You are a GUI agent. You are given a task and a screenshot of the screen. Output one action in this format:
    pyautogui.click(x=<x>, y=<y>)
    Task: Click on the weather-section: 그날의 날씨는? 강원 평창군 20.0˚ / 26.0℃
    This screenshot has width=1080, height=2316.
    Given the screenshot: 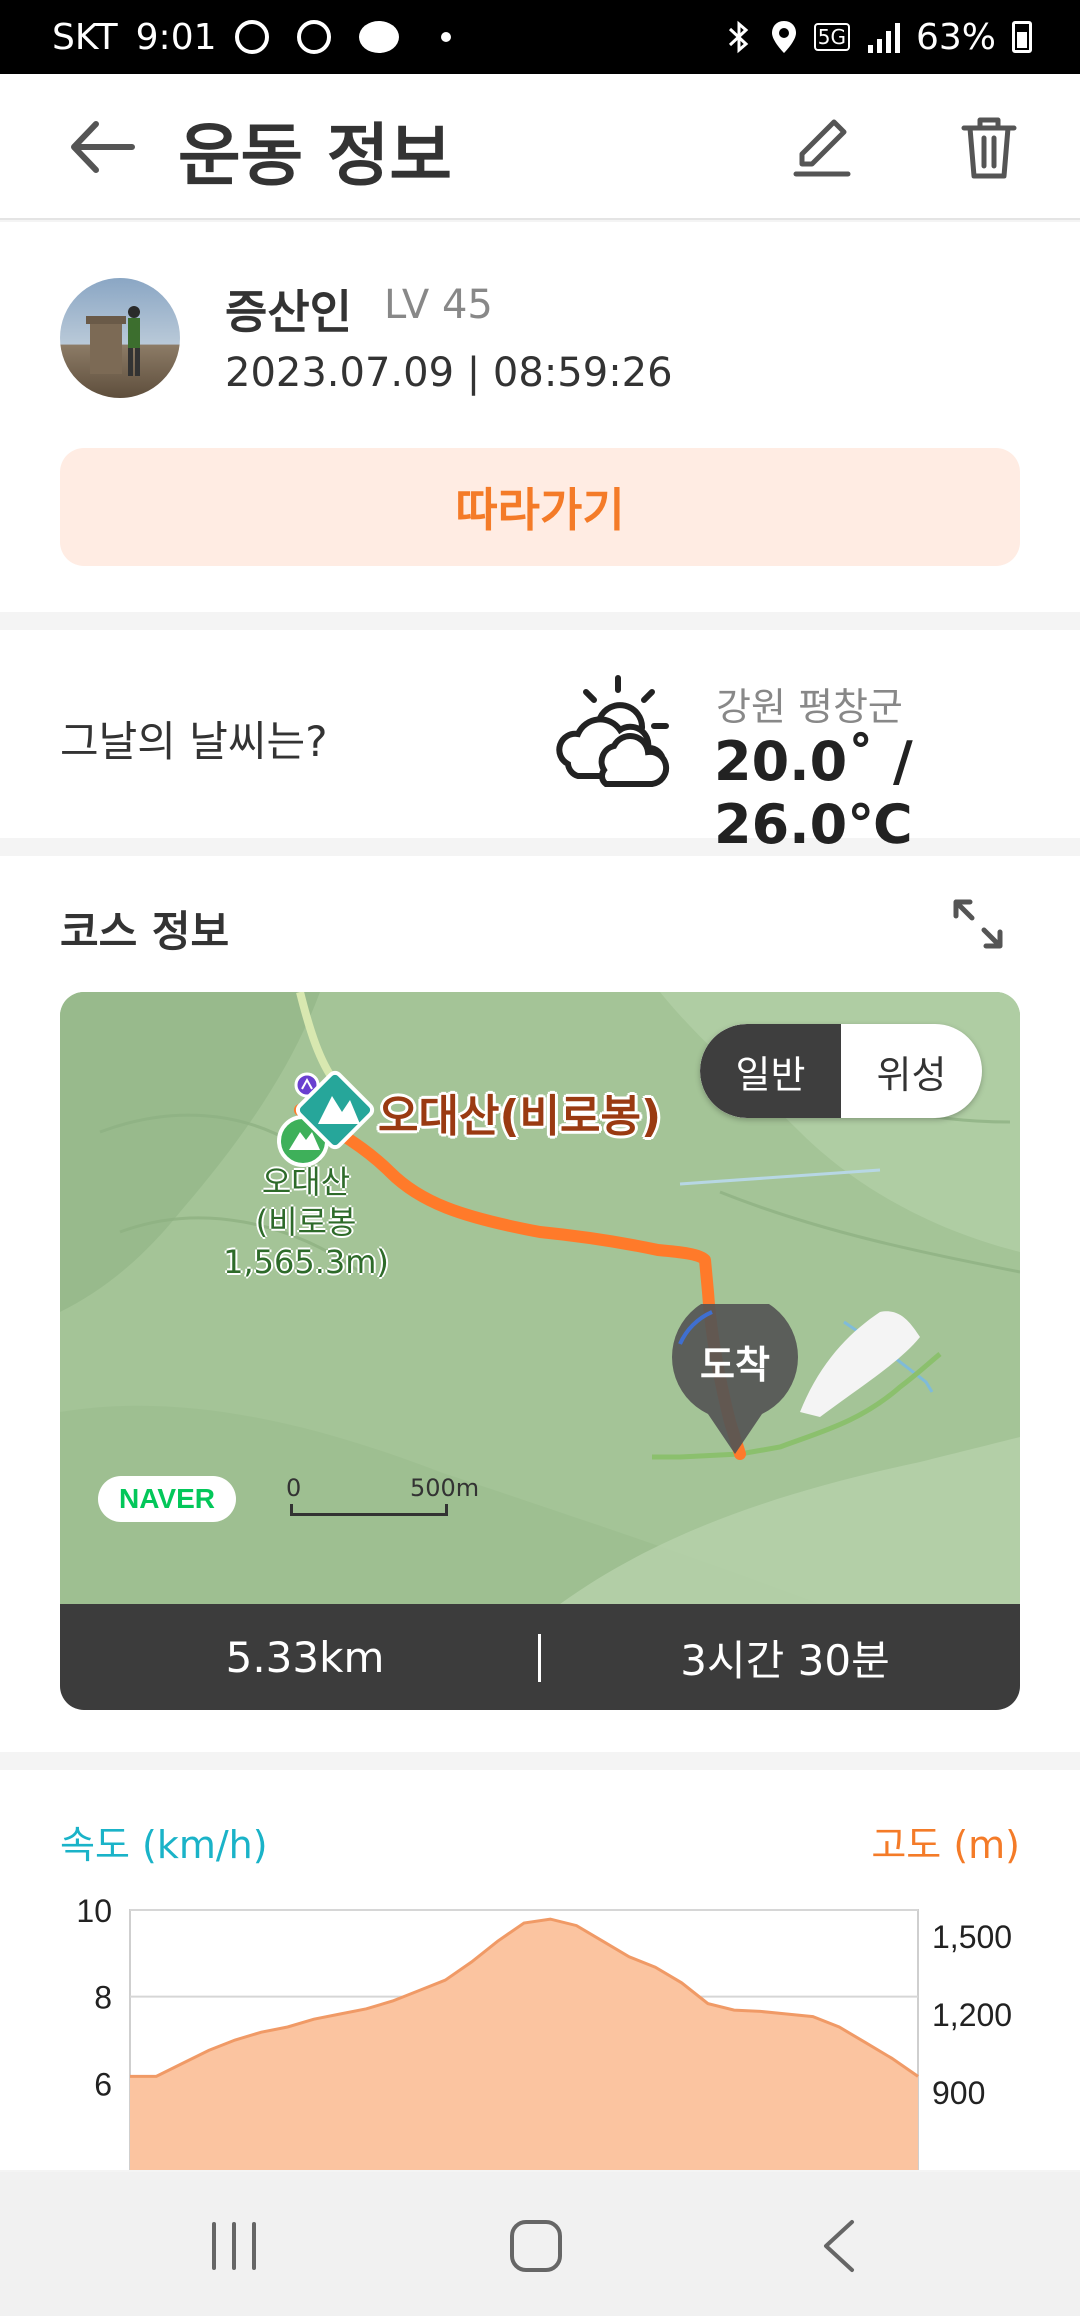 What is the action you would take?
    pyautogui.click(x=540, y=743)
    